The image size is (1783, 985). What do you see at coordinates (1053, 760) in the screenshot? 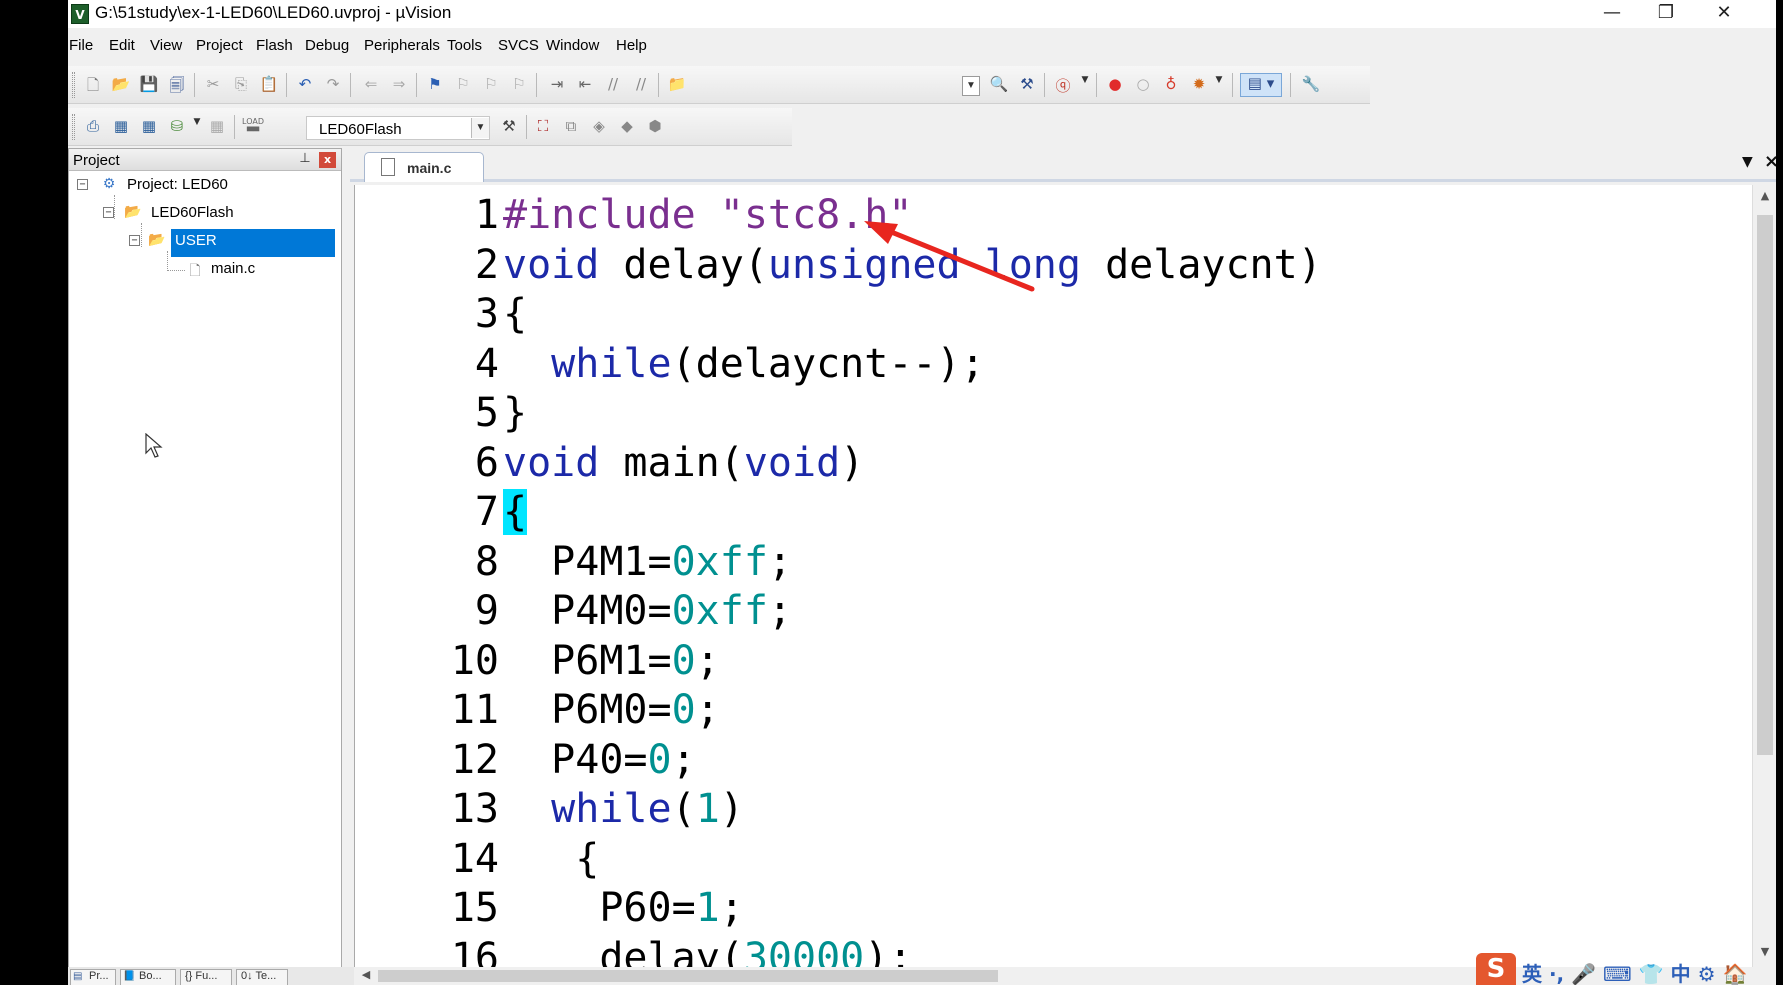
I see `code-line: 12 P40=0;` at bounding box center [1053, 760].